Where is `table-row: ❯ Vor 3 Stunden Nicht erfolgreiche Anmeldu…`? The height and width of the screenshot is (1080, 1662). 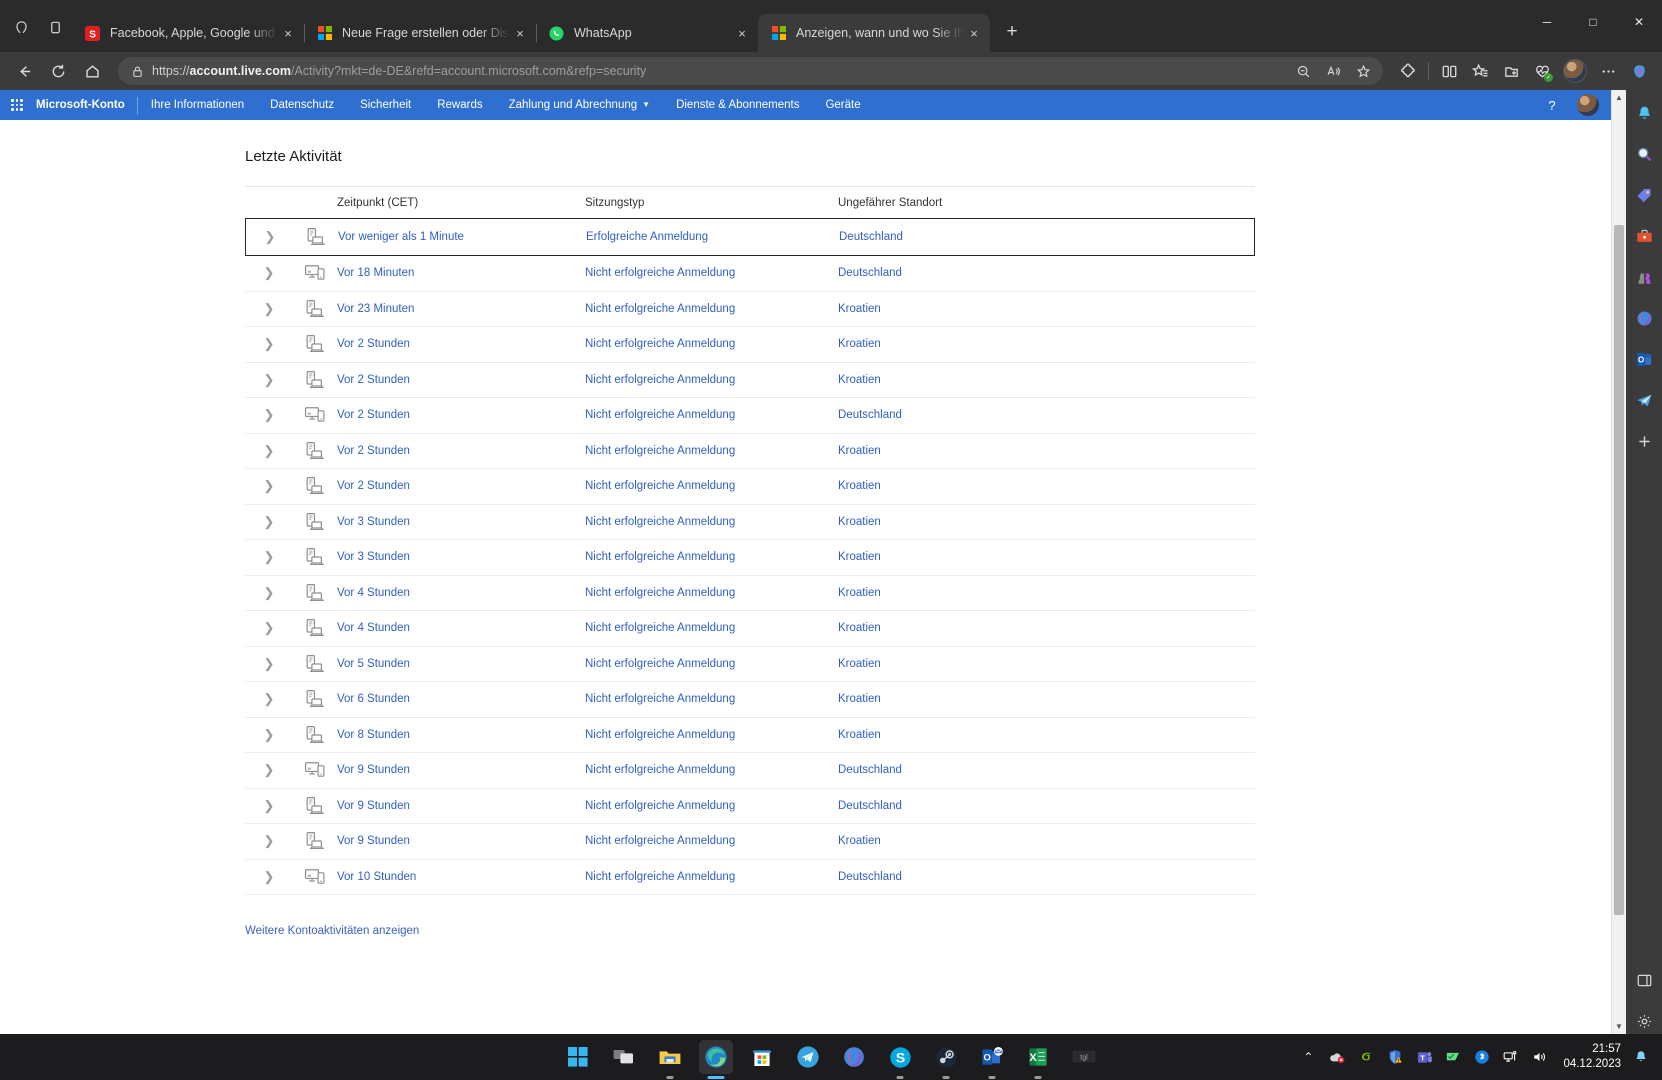
table-row: ❯ Vor 3 Stunden Nicht erfolgreiche Anmeldu… is located at coordinates (750, 522).